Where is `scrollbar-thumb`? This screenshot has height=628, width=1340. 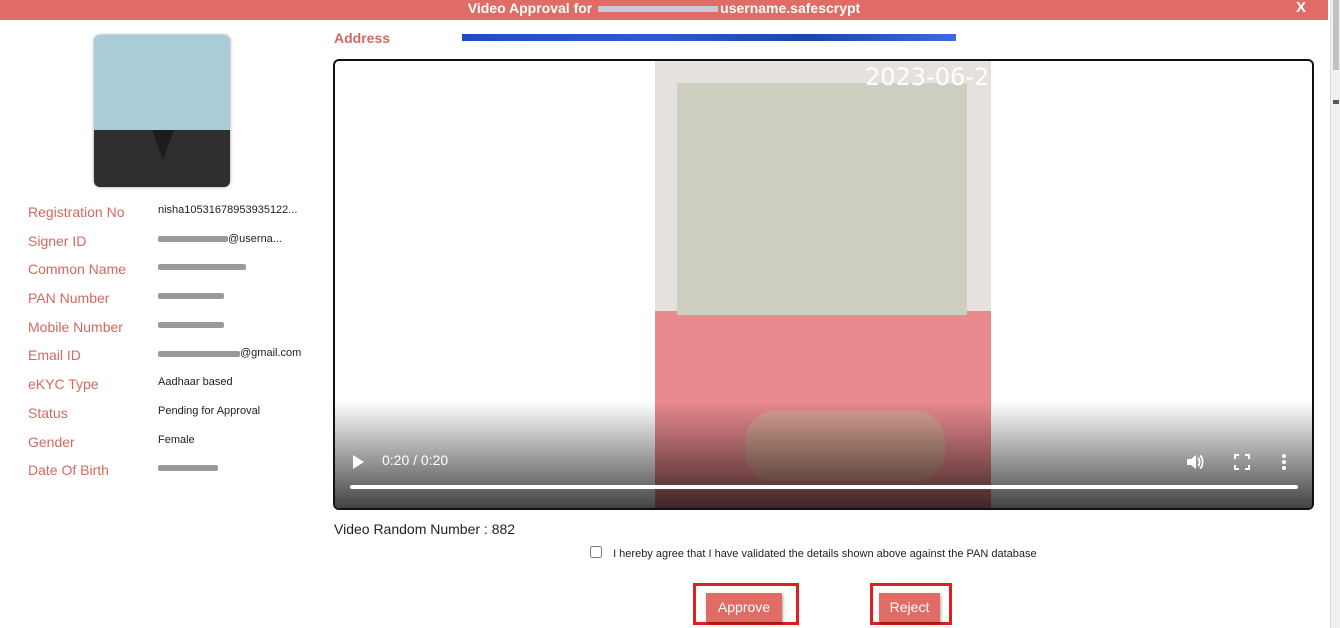 scrollbar-thumb is located at coordinates (1336, 35).